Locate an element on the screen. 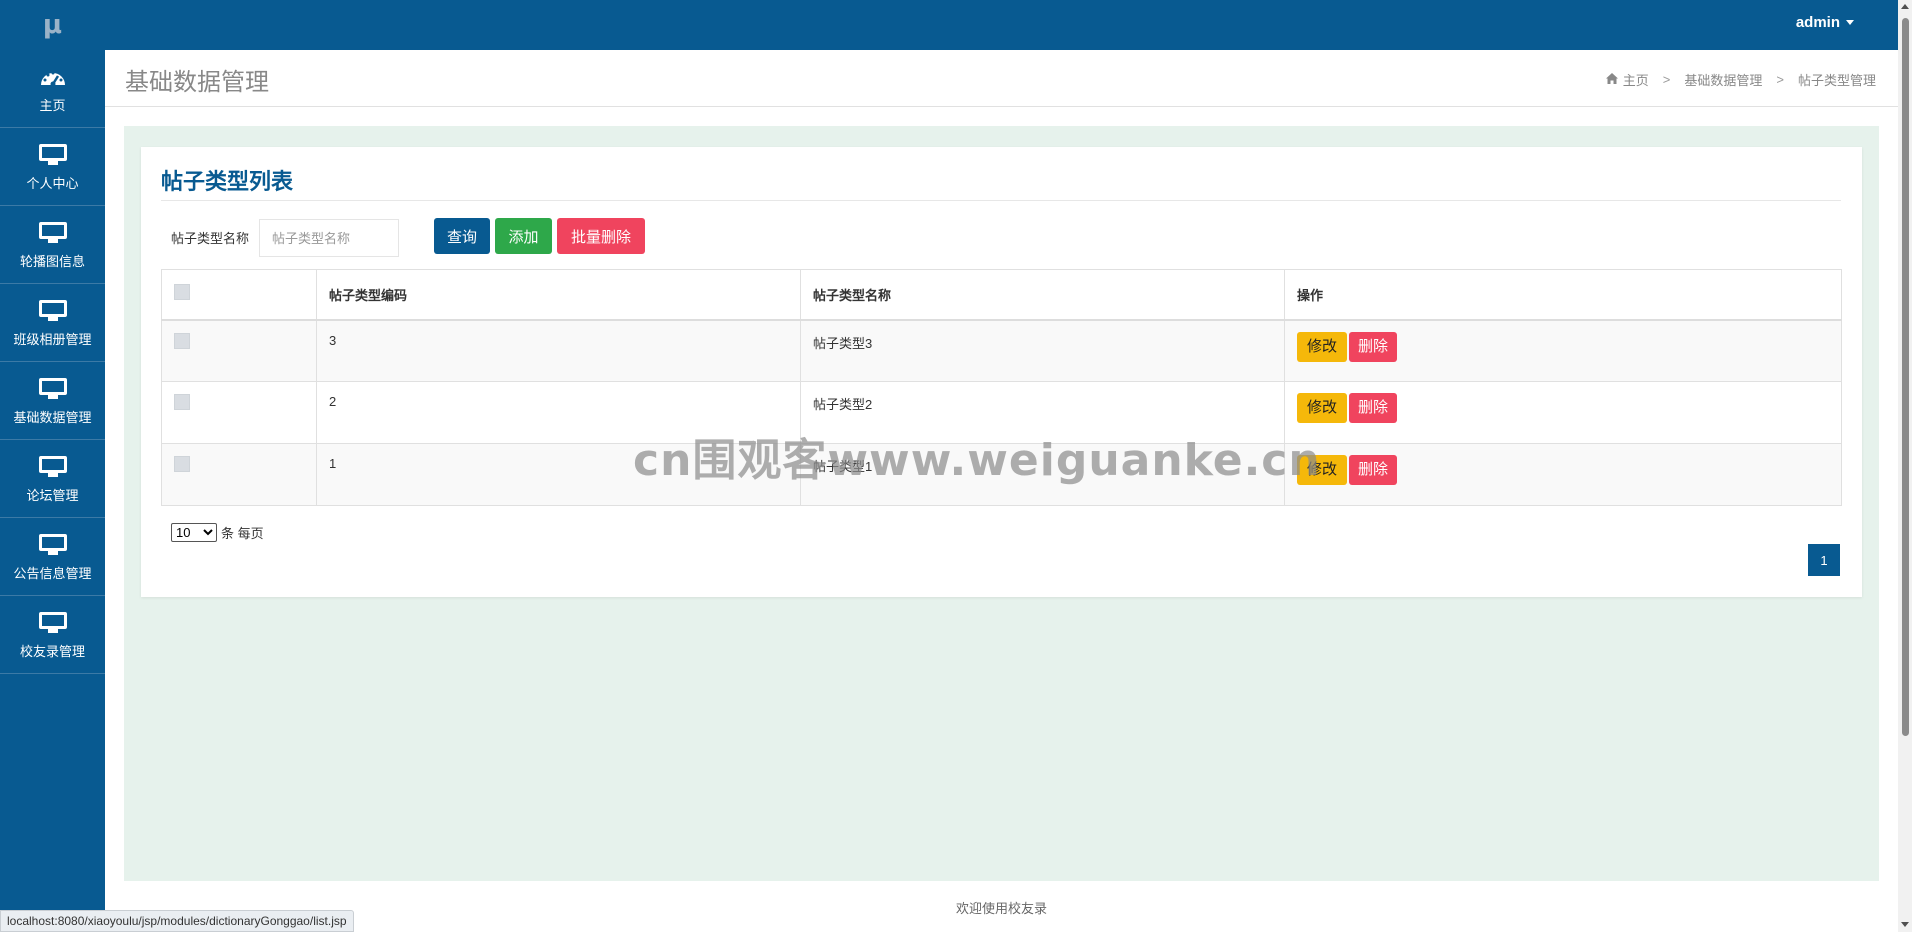  scrollbar-thumb is located at coordinates (1905, 377).